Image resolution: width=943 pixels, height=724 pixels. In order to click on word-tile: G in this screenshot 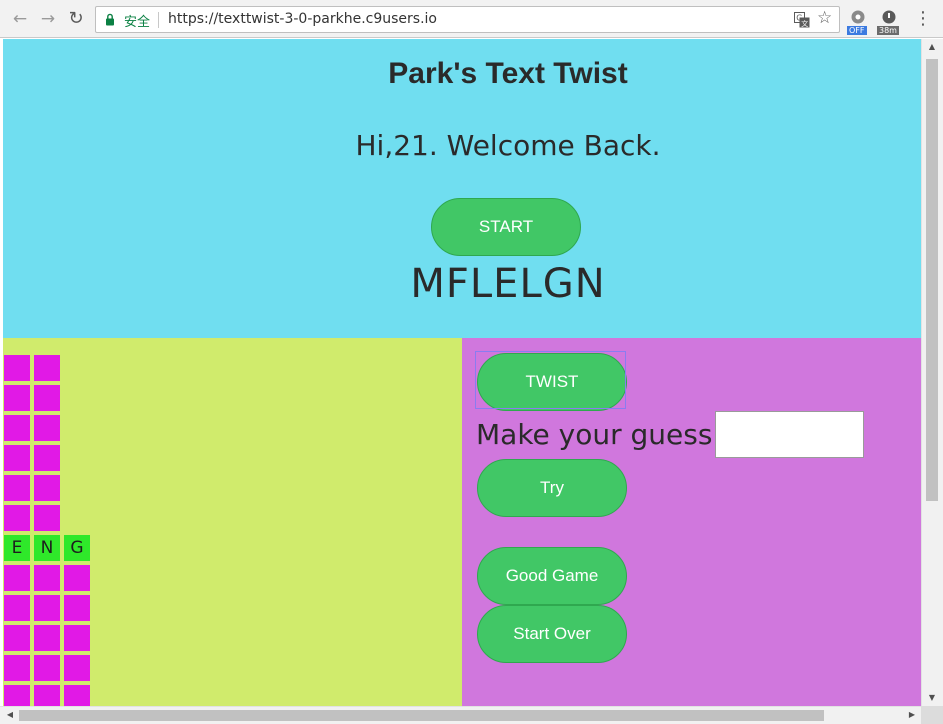, I will do `click(77, 548)`.